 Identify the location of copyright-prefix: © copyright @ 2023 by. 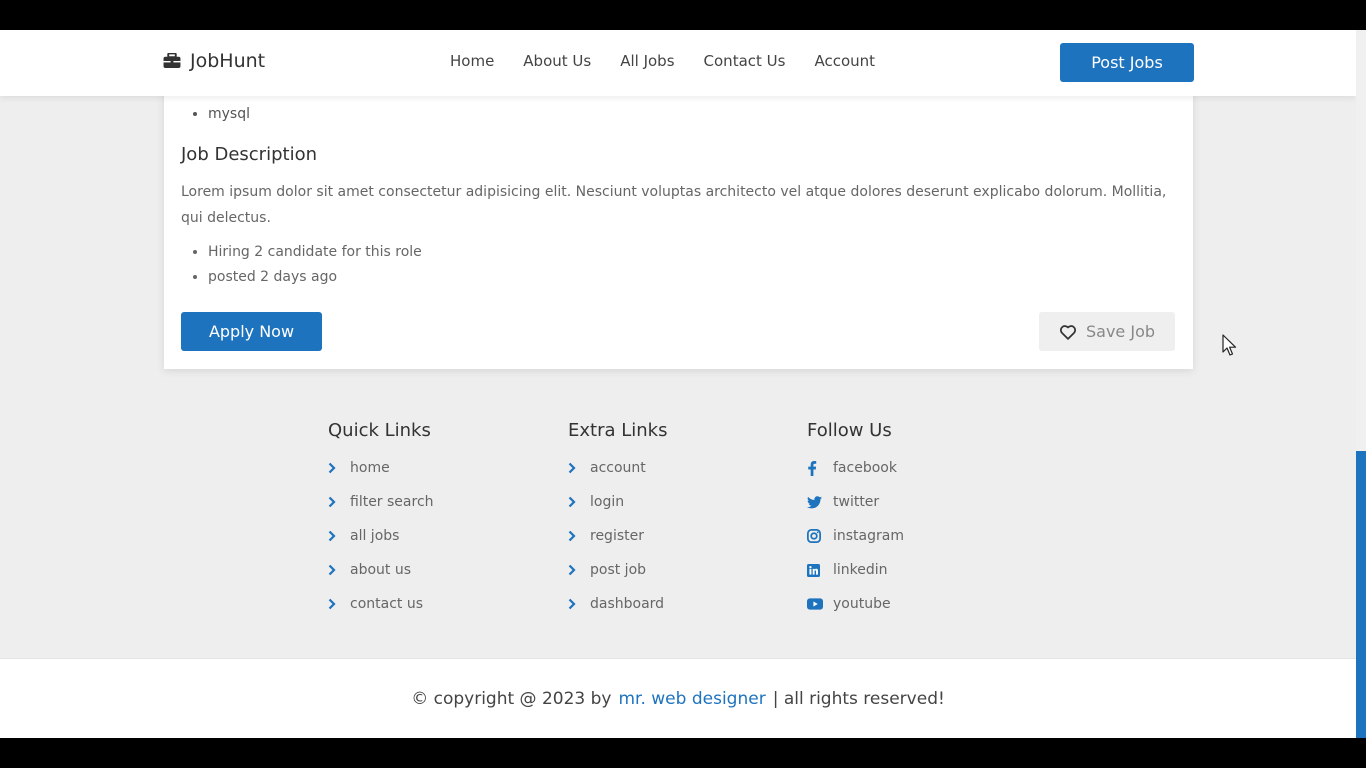
(511, 698).